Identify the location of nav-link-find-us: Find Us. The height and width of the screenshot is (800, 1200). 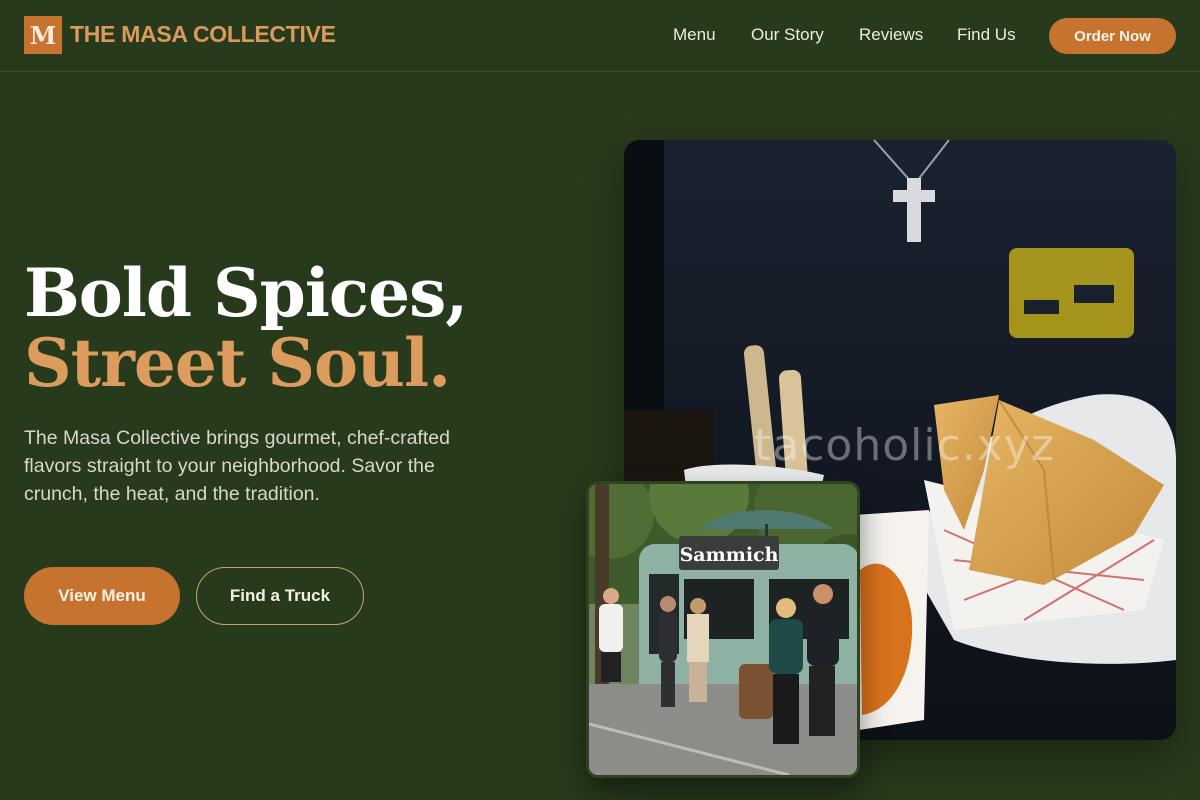
(986, 35).